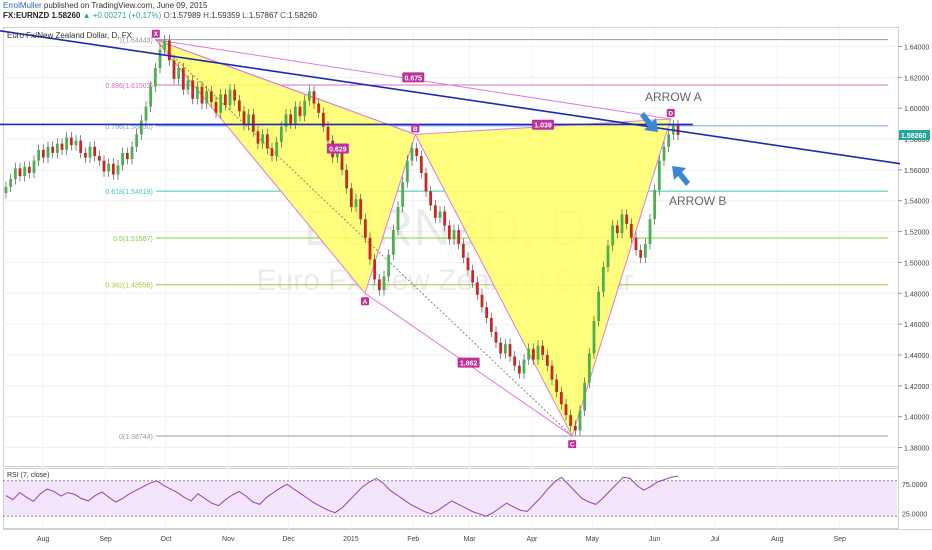 Image resolution: width=932 pixels, height=550 pixels. I want to click on price-tick-label: 1.46000, so click(916, 325).